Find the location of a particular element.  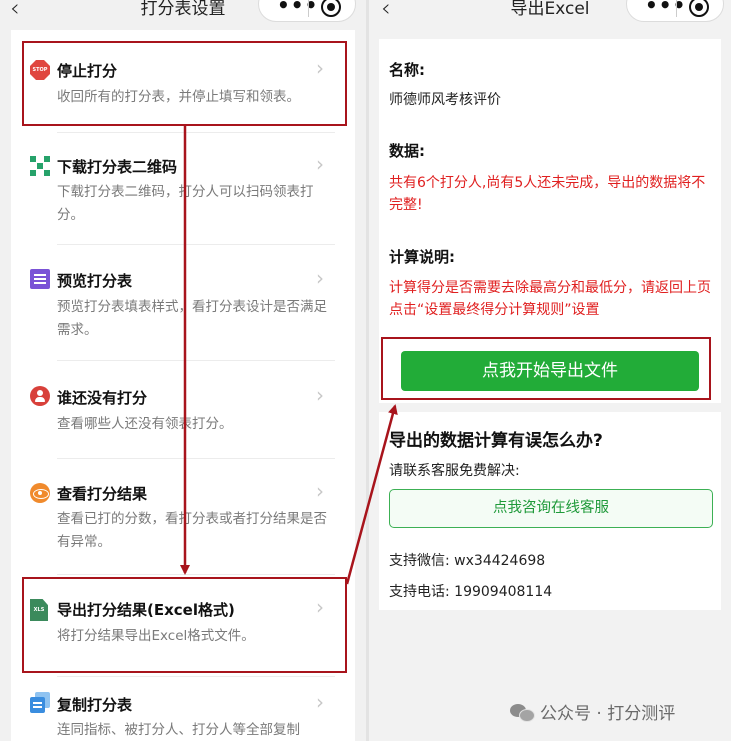

phone-label: 支持电话: is located at coordinates (419, 592).